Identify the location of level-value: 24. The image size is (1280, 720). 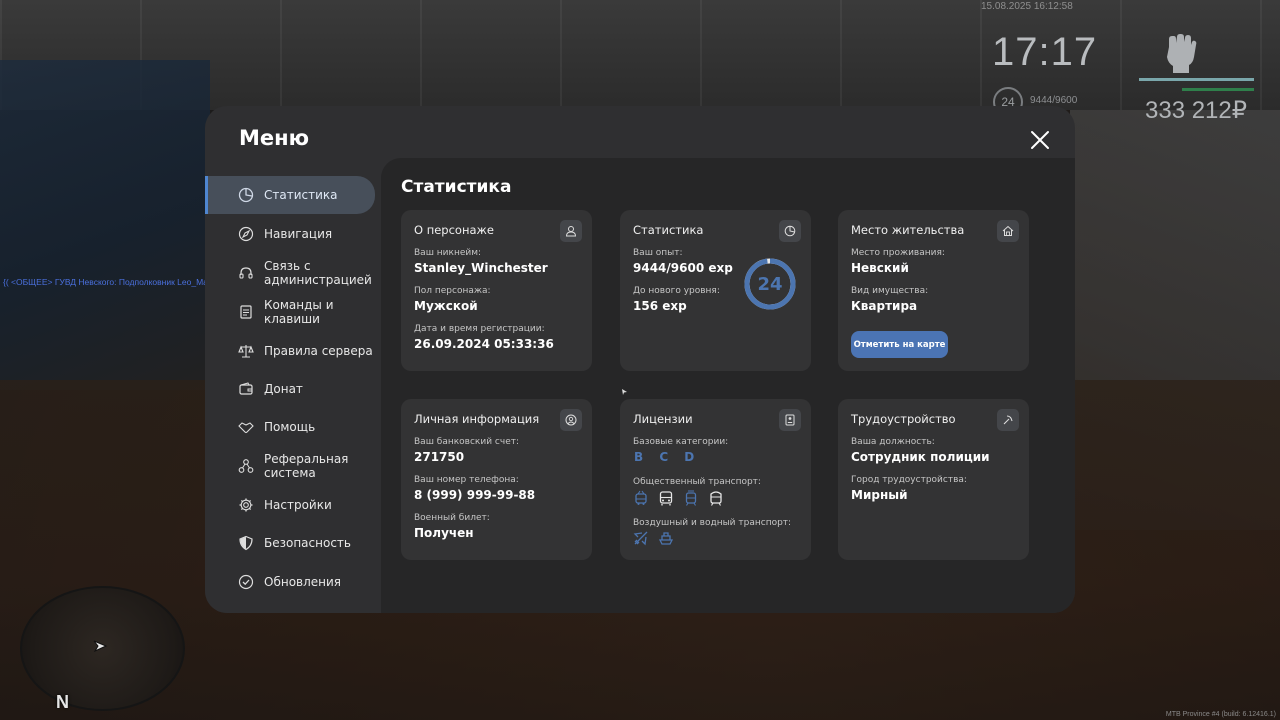
(770, 284).